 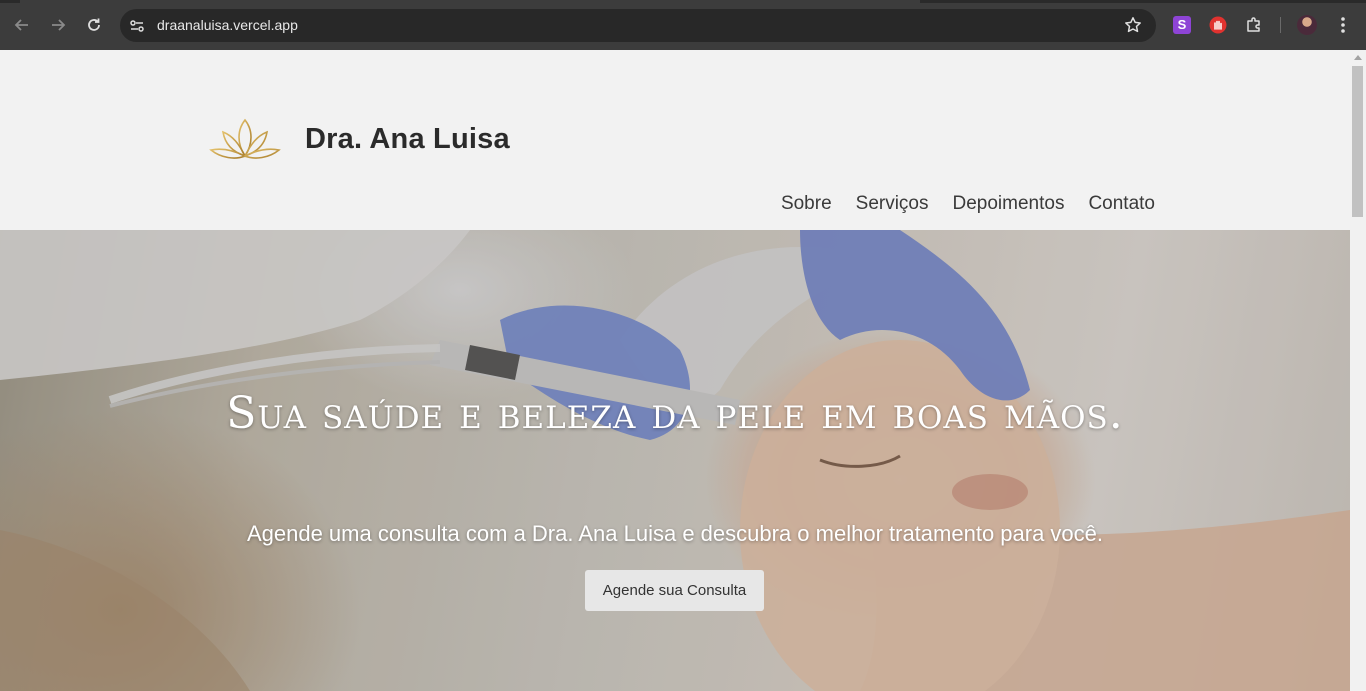 What do you see at coordinates (638, 25) in the screenshot?
I see `address-bar: draanaluisa.vercel.app` at bounding box center [638, 25].